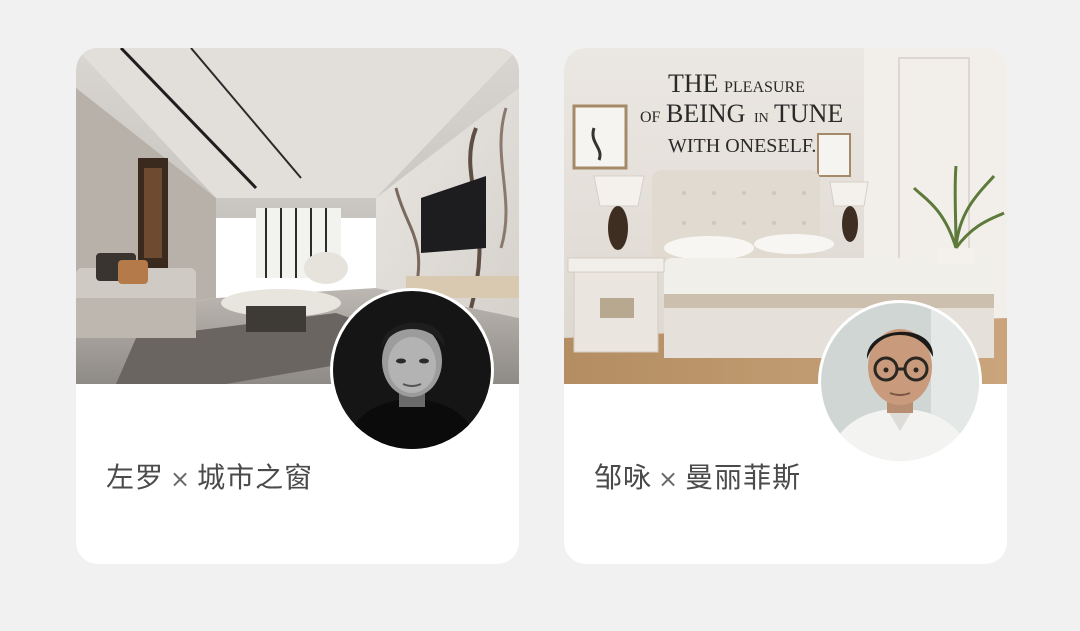  What do you see at coordinates (743, 477) in the screenshot?
I see `project-name: 曼丽菲斯` at bounding box center [743, 477].